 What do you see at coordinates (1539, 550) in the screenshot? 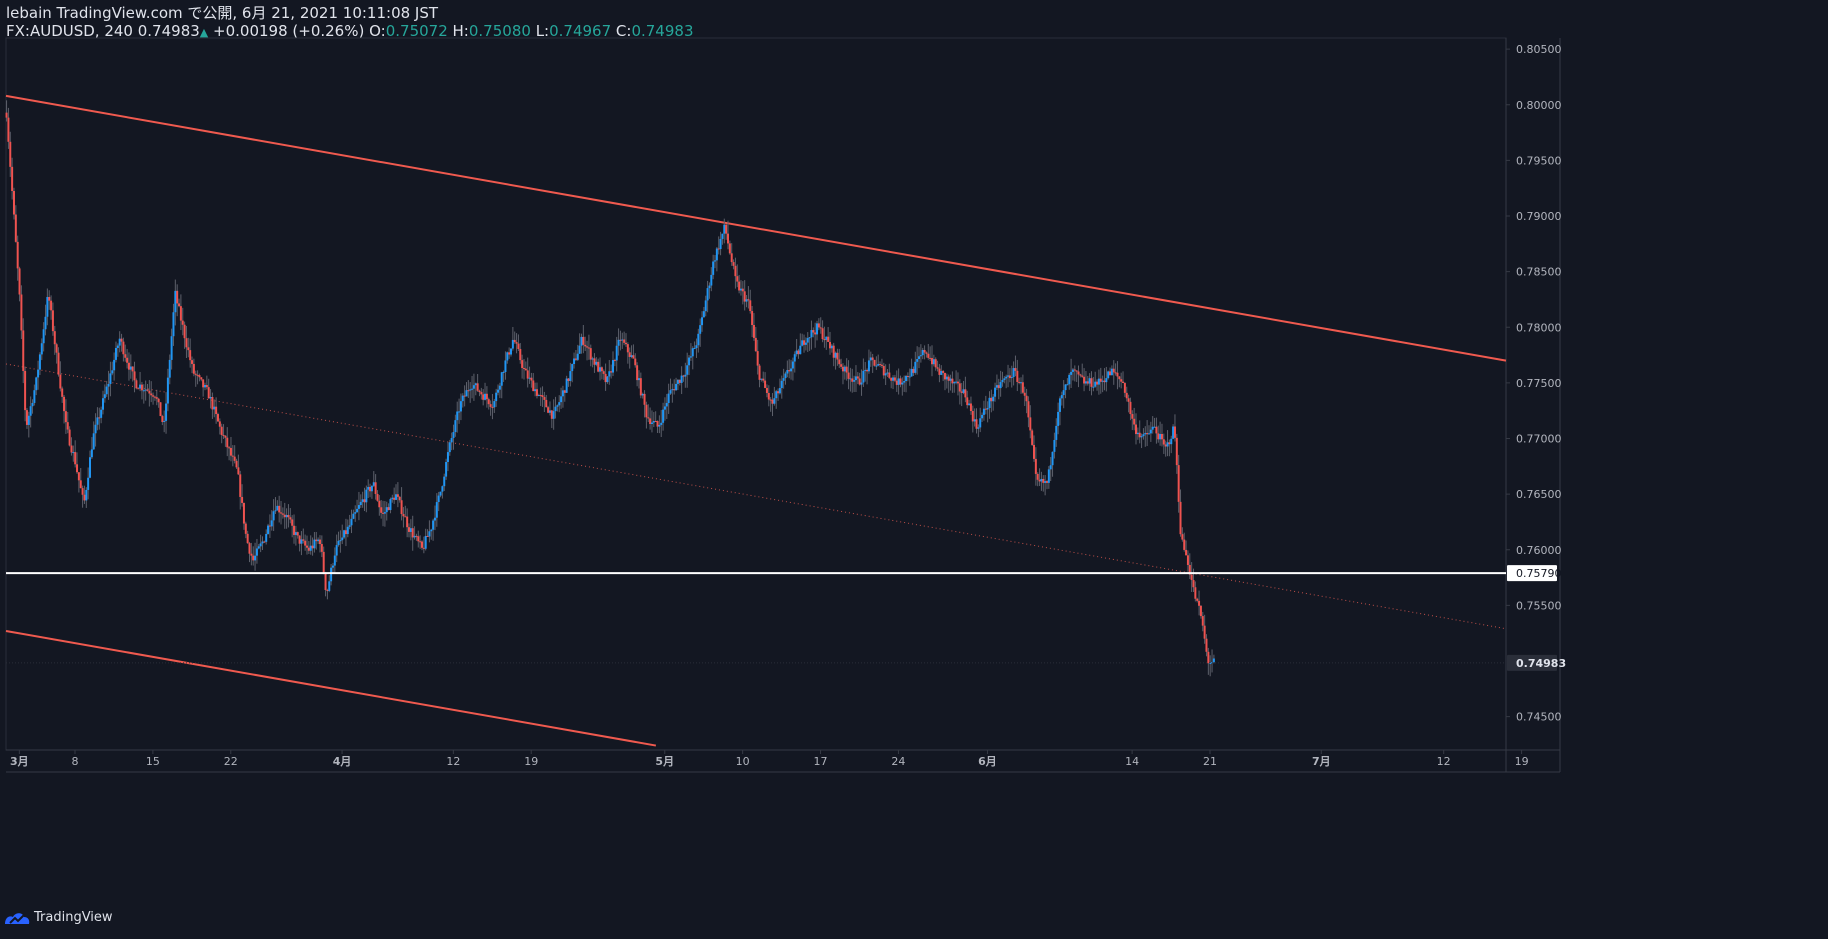
I see `price-tick-label: 0.76000` at bounding box center [1539, 550].